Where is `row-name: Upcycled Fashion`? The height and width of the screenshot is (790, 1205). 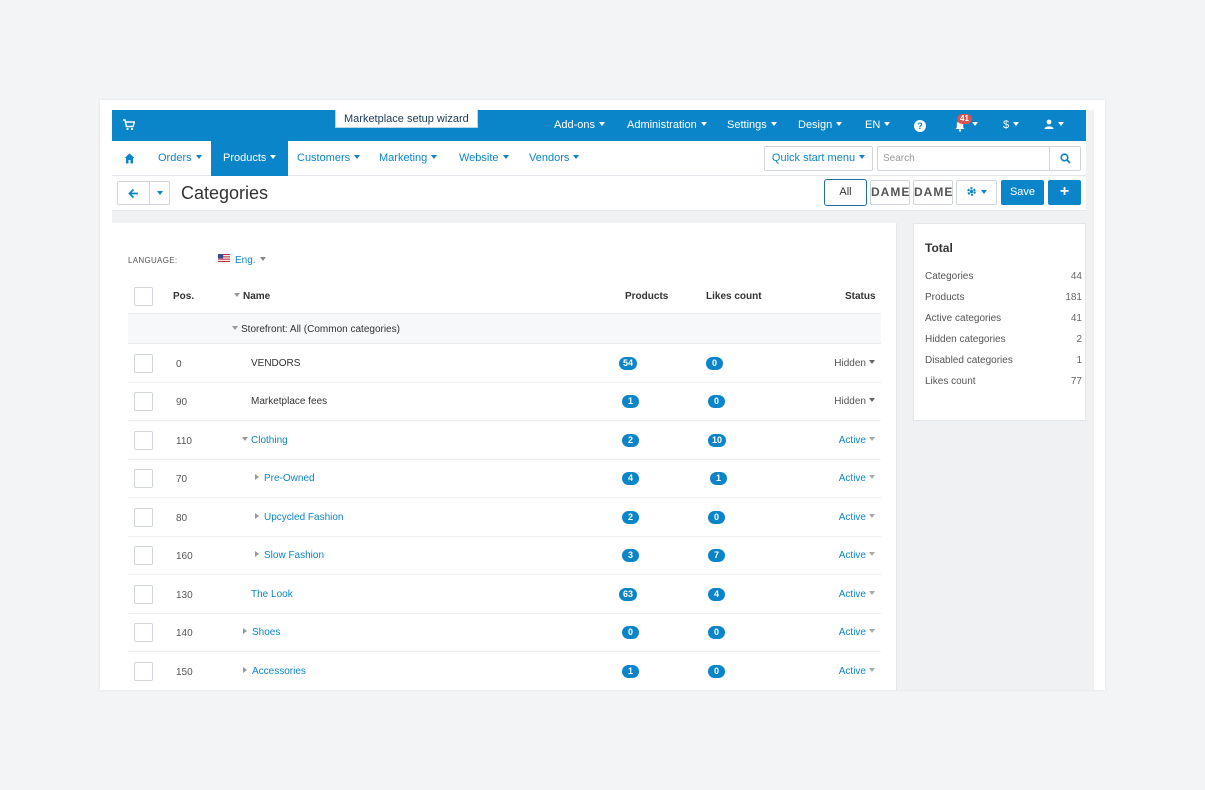 row-name: Upcycled Fashion is located at coordinates (299, 517).